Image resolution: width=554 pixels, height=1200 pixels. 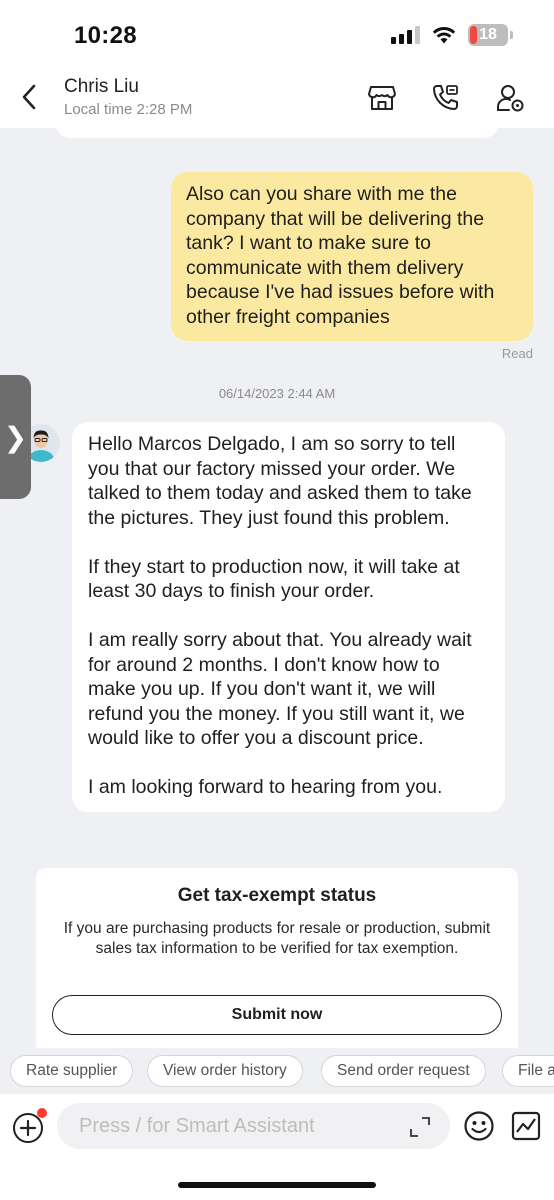 What do you see at coordinates (403, 1071) in the screenshot?
I see `chip-send-order-request: Send order request` at bounding box center [403, 1071].